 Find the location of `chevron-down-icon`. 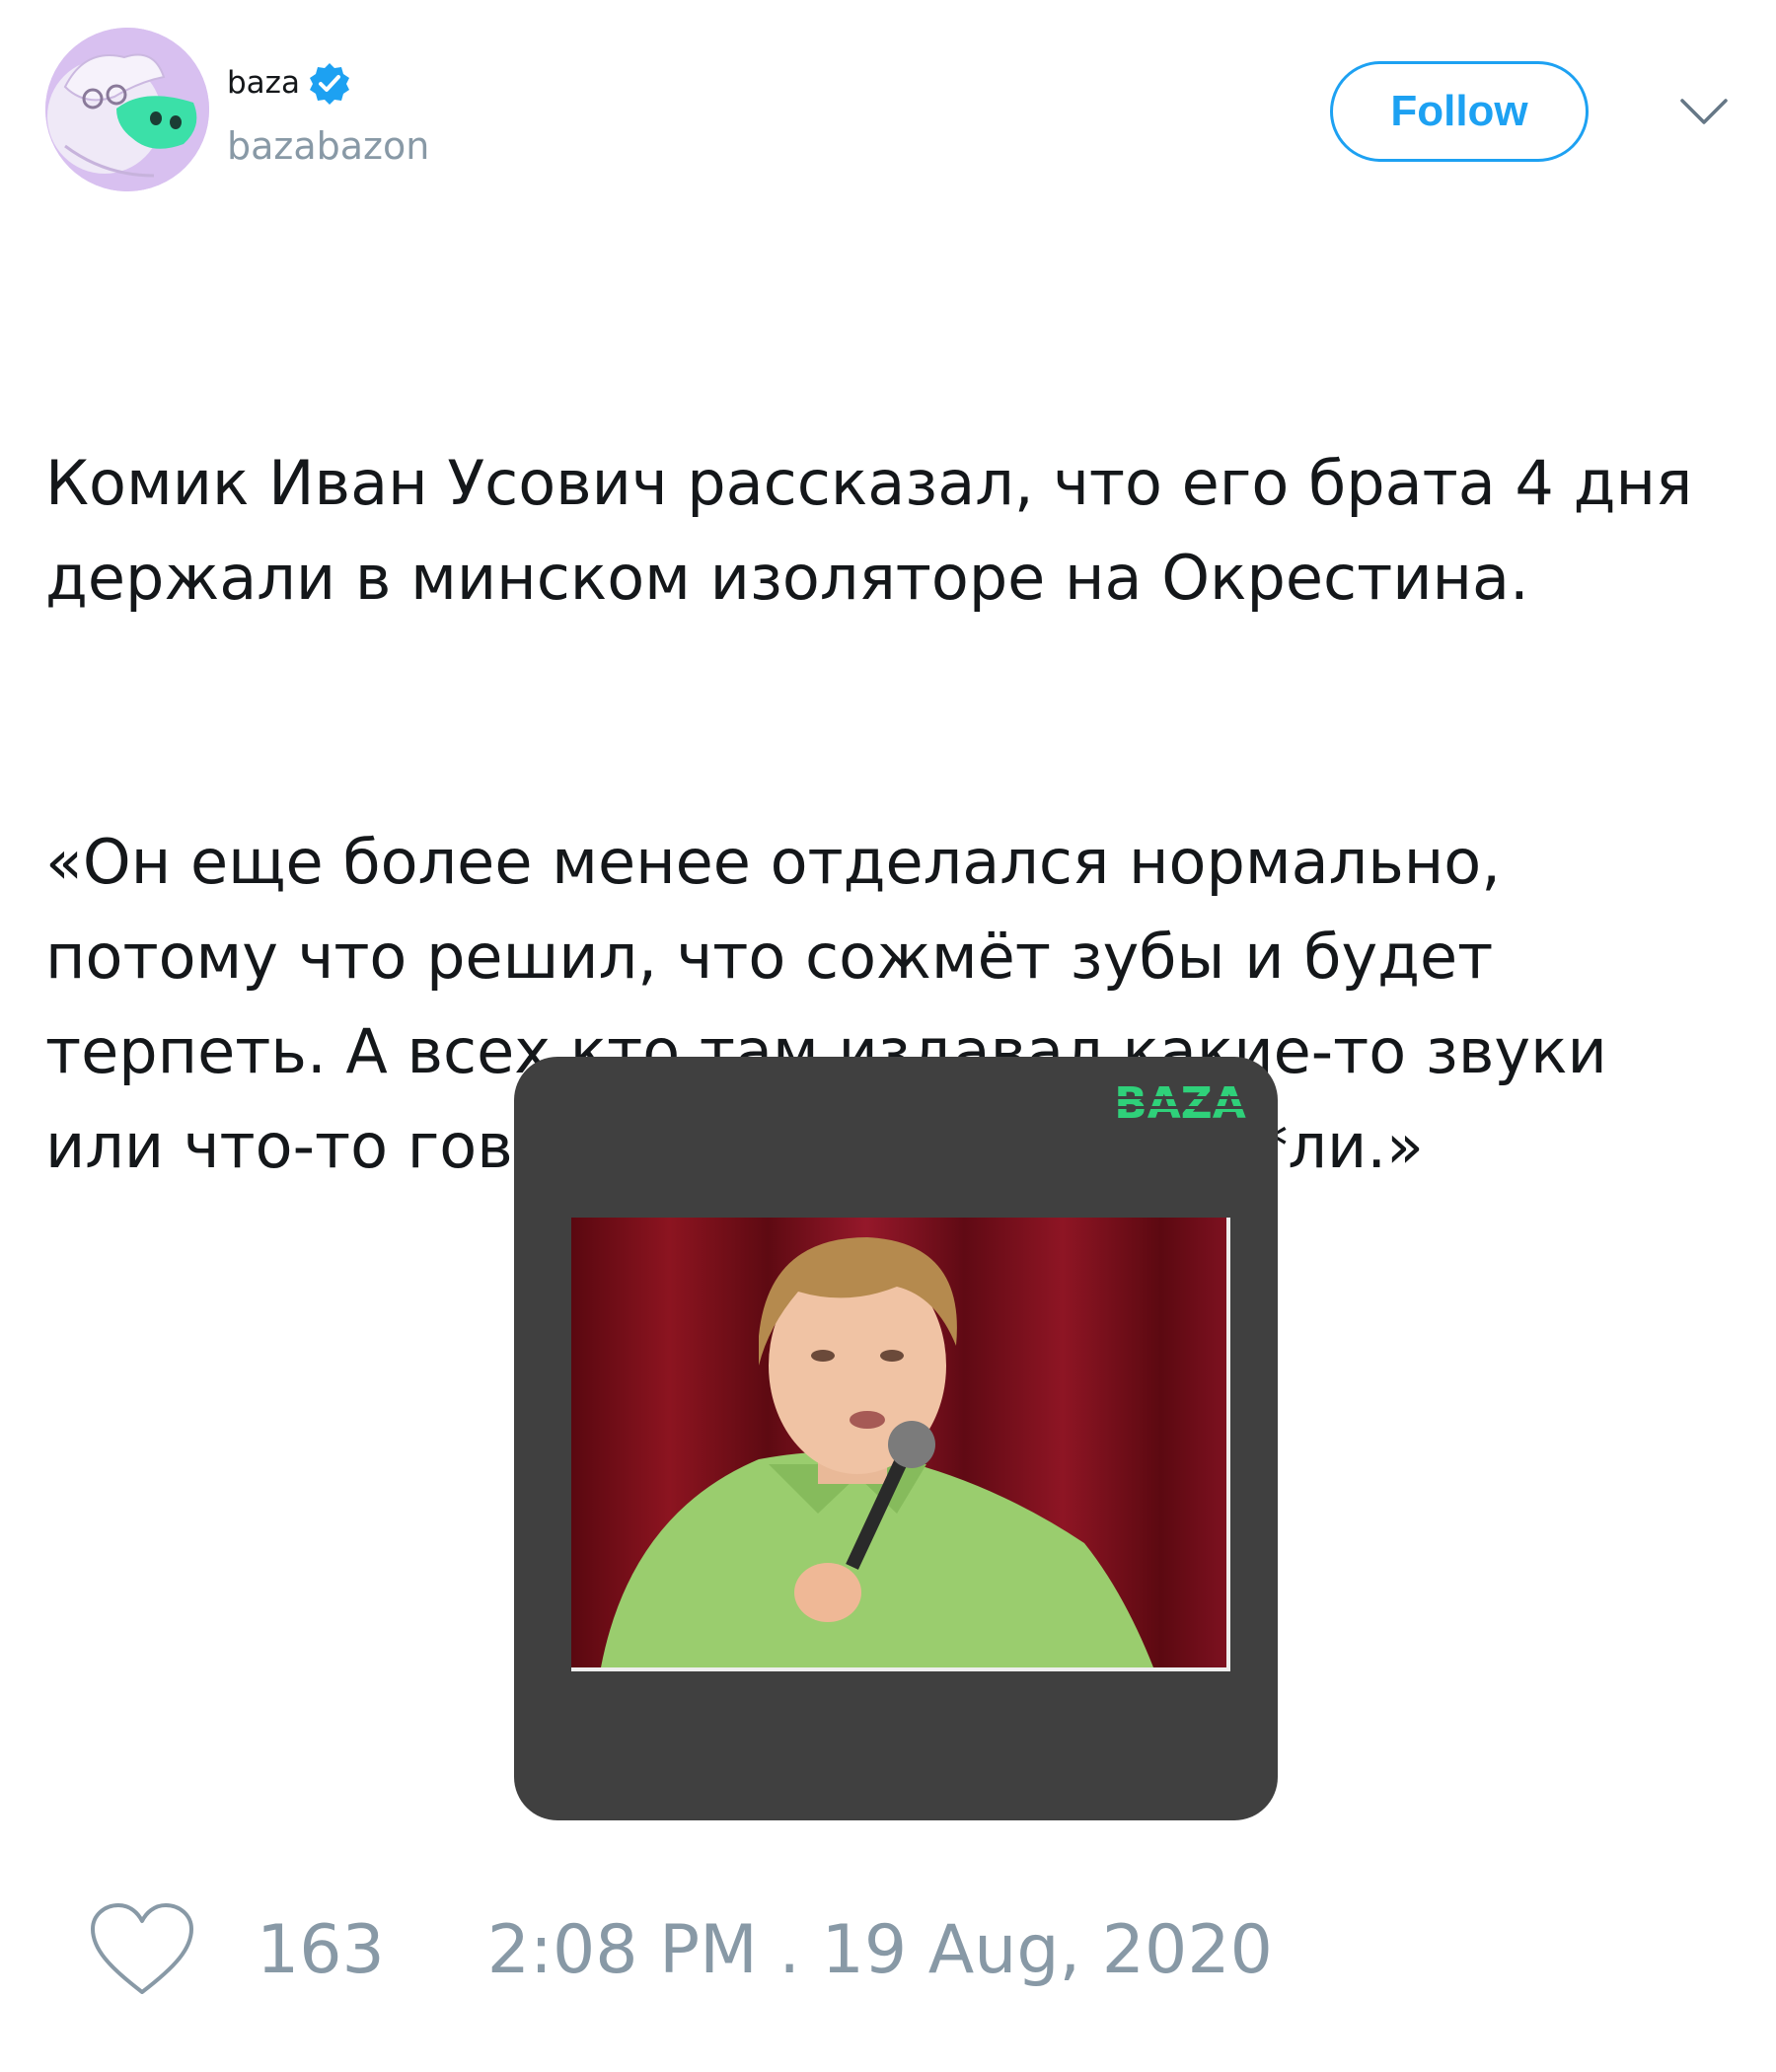

chevron-down-icon is located at coordinates (1704, 112).